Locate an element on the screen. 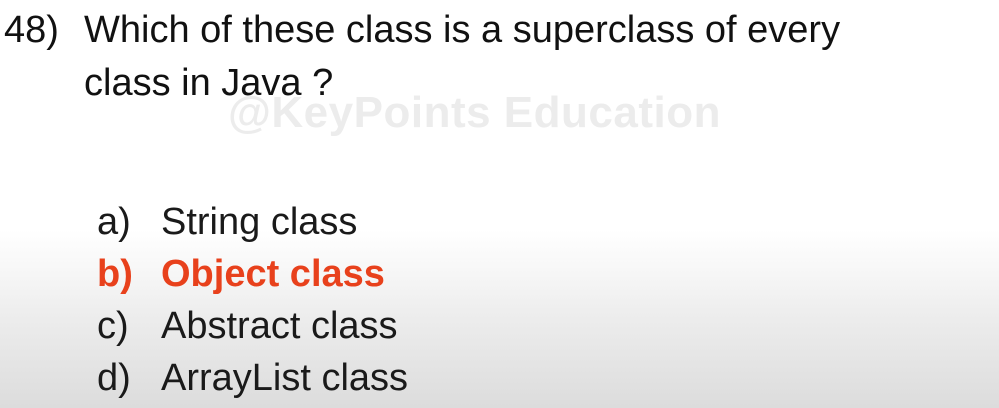  option-b-correct: b) Object class is located at coordinates (252, 274).